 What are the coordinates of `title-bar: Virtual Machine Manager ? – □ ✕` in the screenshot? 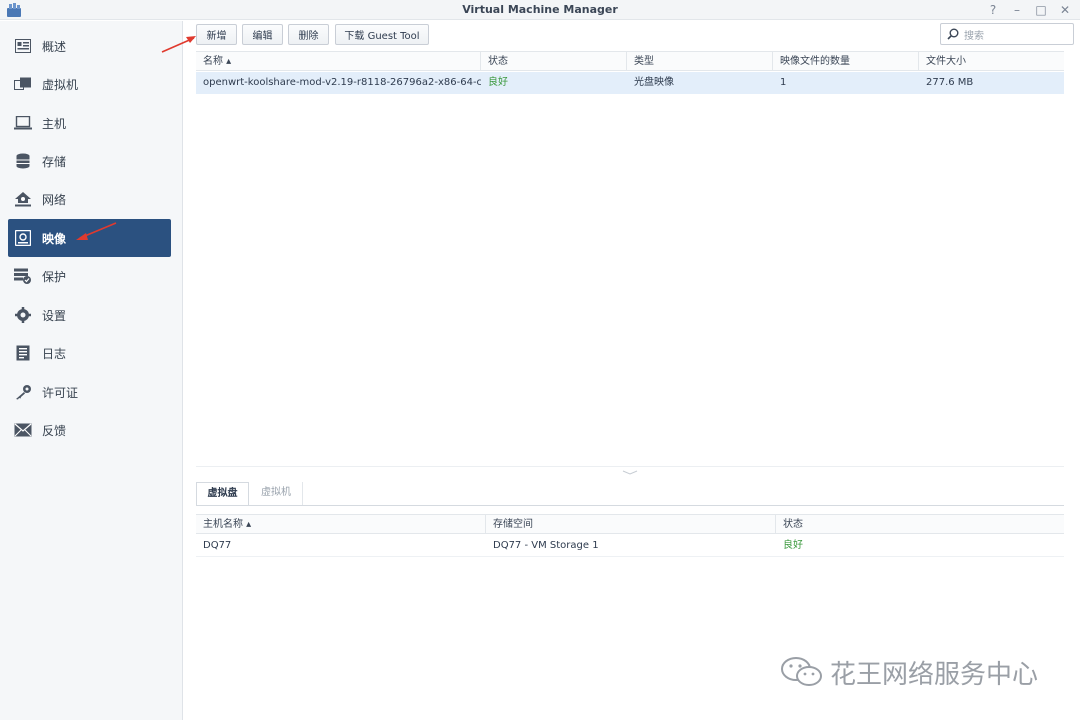 It's located at (540, 10).